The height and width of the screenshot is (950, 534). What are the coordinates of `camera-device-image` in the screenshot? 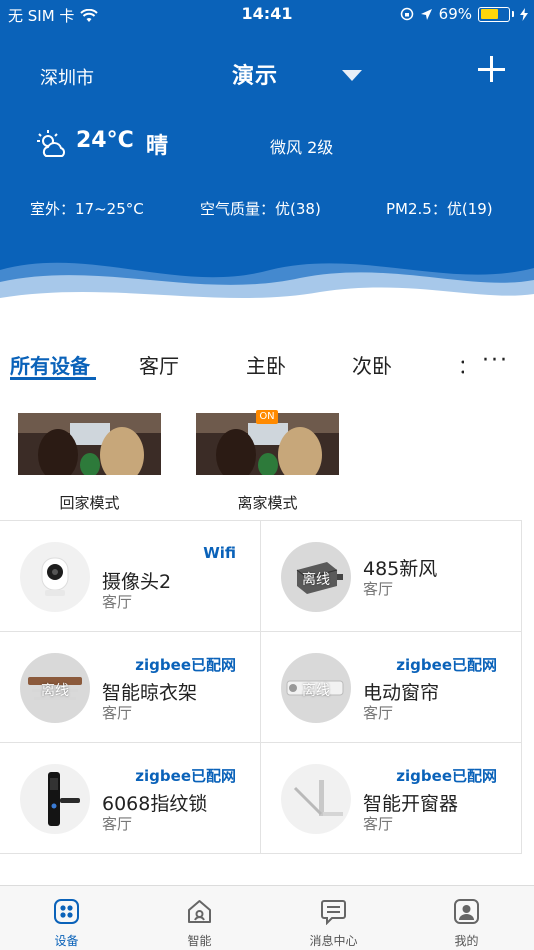 It's located at (55, 577).